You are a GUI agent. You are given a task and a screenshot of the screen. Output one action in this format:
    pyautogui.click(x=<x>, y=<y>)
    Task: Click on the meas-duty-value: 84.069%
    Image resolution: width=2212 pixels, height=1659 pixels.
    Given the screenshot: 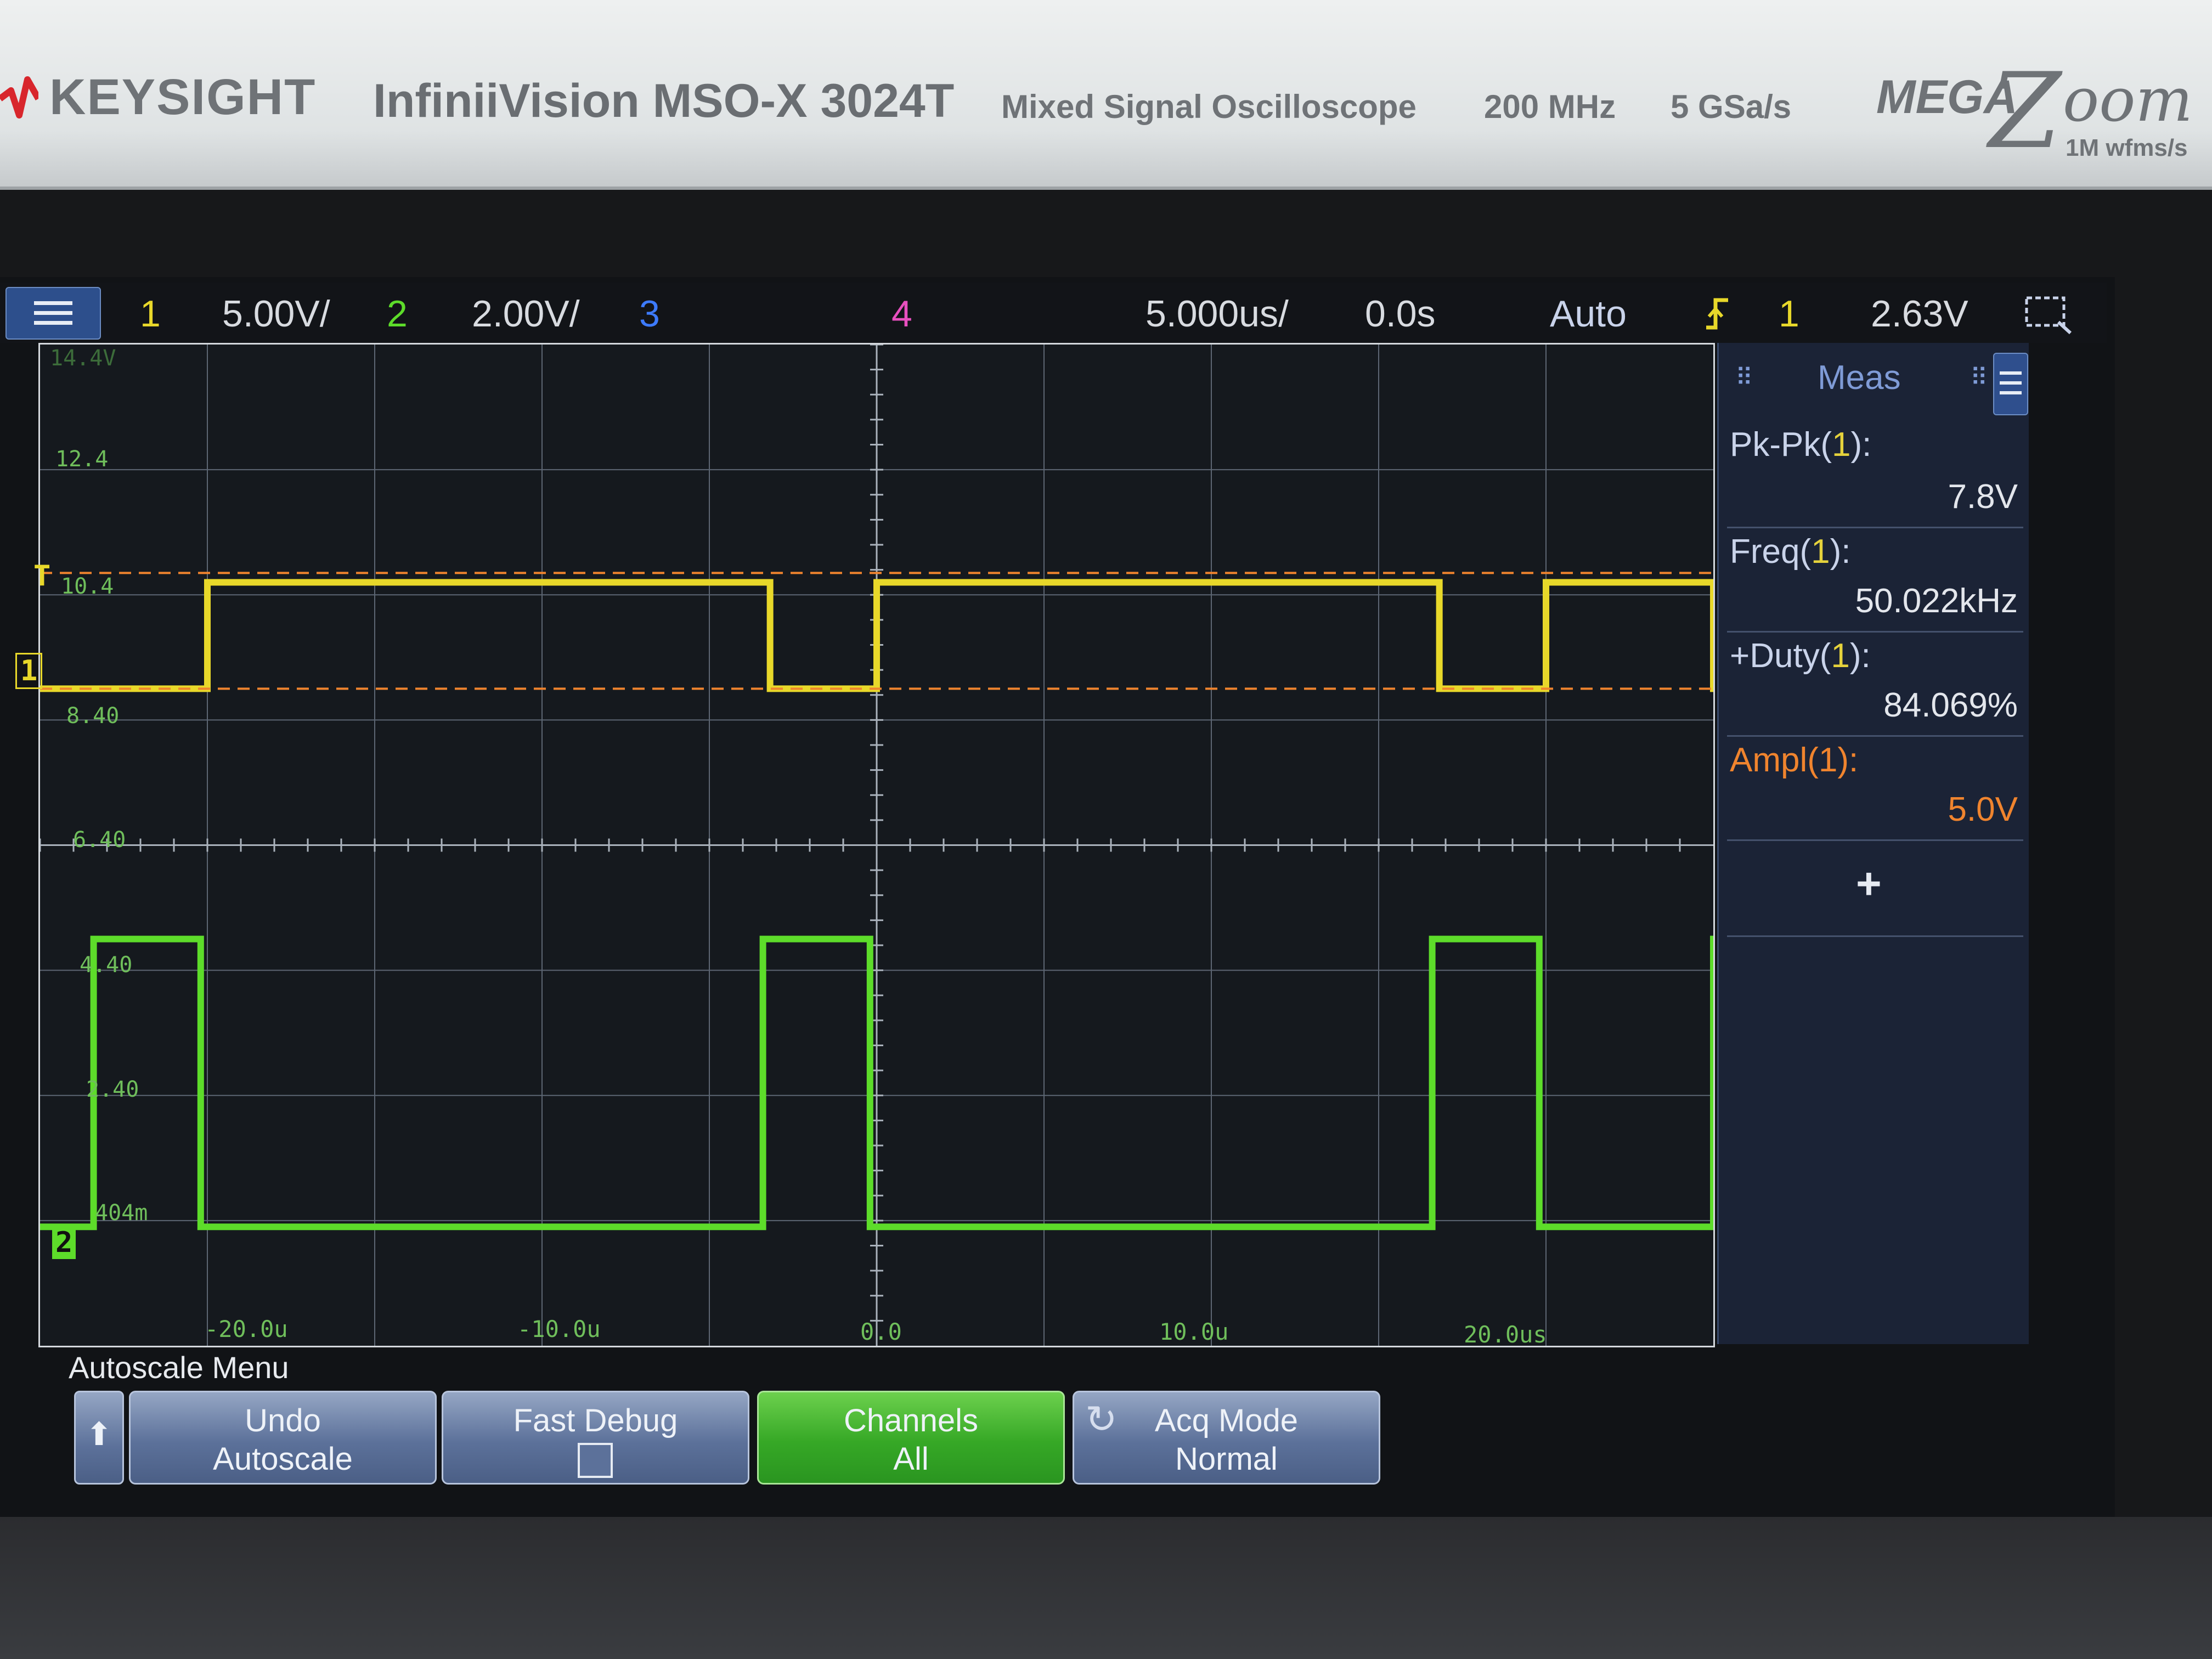 What is the action you would take?
    pyautogui.click(x=1950, y=705)
    